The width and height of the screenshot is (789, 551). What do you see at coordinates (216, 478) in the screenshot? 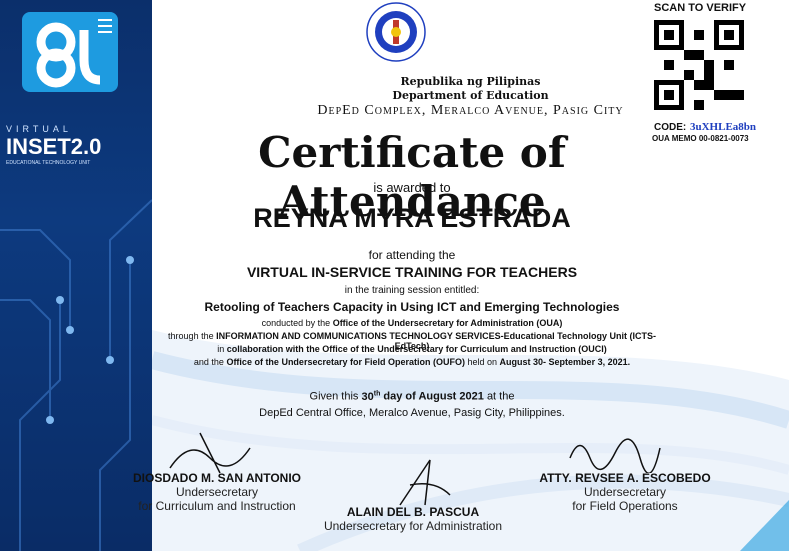
I see `signatory-1-name: DIOSDADO M. SAN ANTONIO` at bounding box center [216, 478].